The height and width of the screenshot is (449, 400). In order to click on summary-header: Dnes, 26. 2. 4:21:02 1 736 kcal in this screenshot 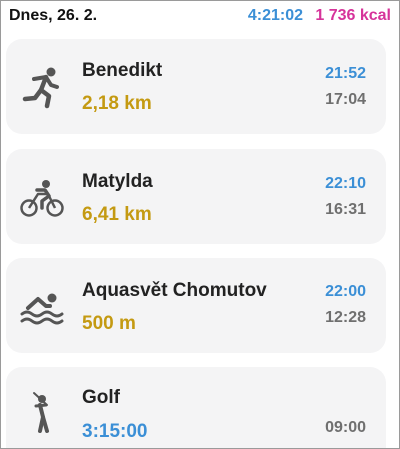, I will do `click(200, 16)`.